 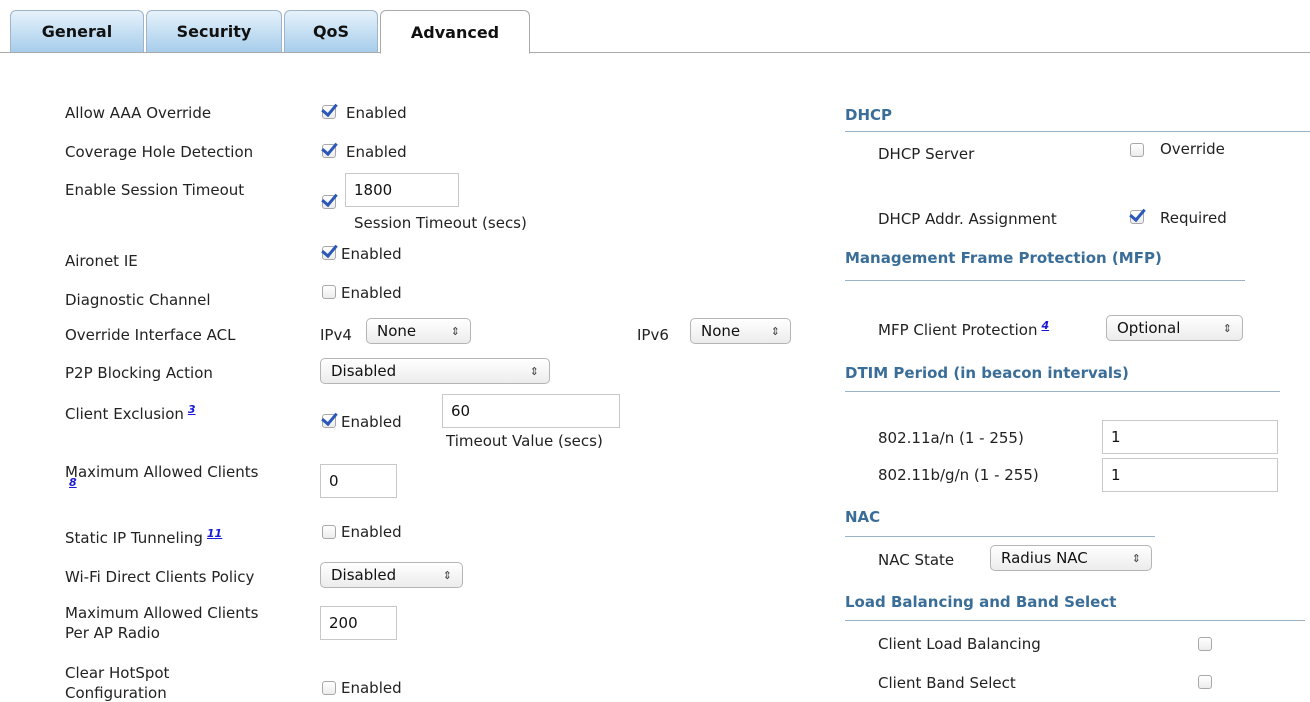 What do you see at coordinates (214, 31) in the screenshot?
I see `tab-security: Security` at bounding box center [214, 31].